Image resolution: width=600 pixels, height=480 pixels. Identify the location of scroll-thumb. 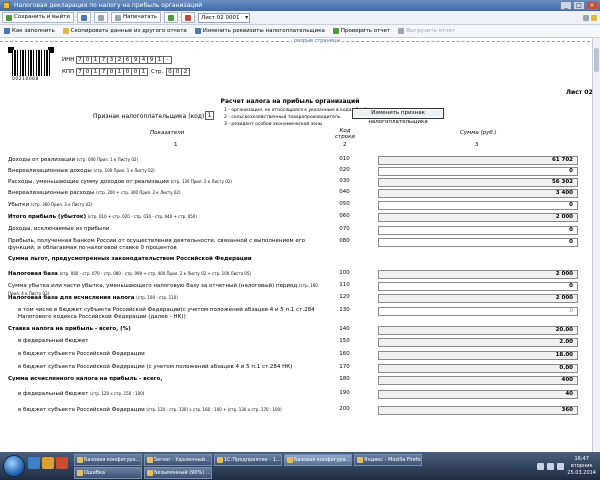
(596, 60).